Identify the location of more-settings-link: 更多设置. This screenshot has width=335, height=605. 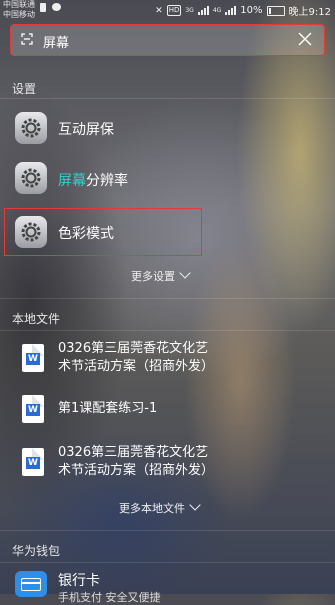
(161, 275).